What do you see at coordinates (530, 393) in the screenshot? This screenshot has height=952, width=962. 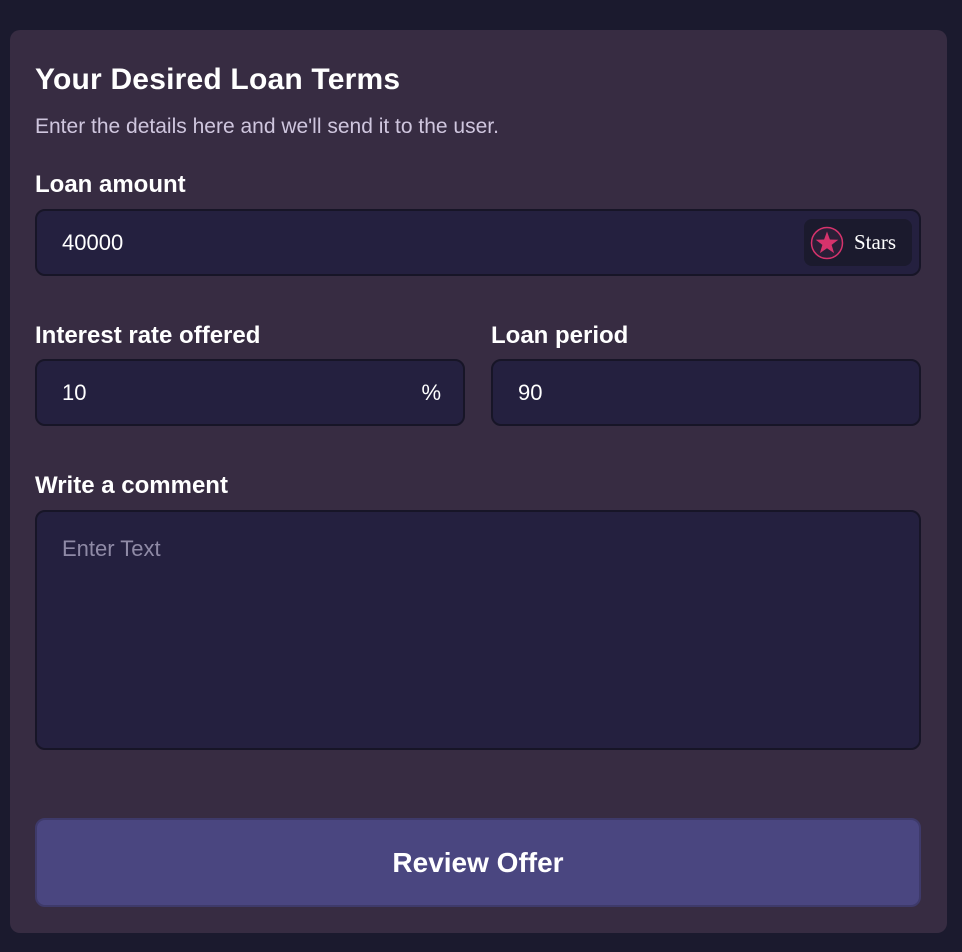 I see `loan-period-value: 90` at bounding box center [530, 393].